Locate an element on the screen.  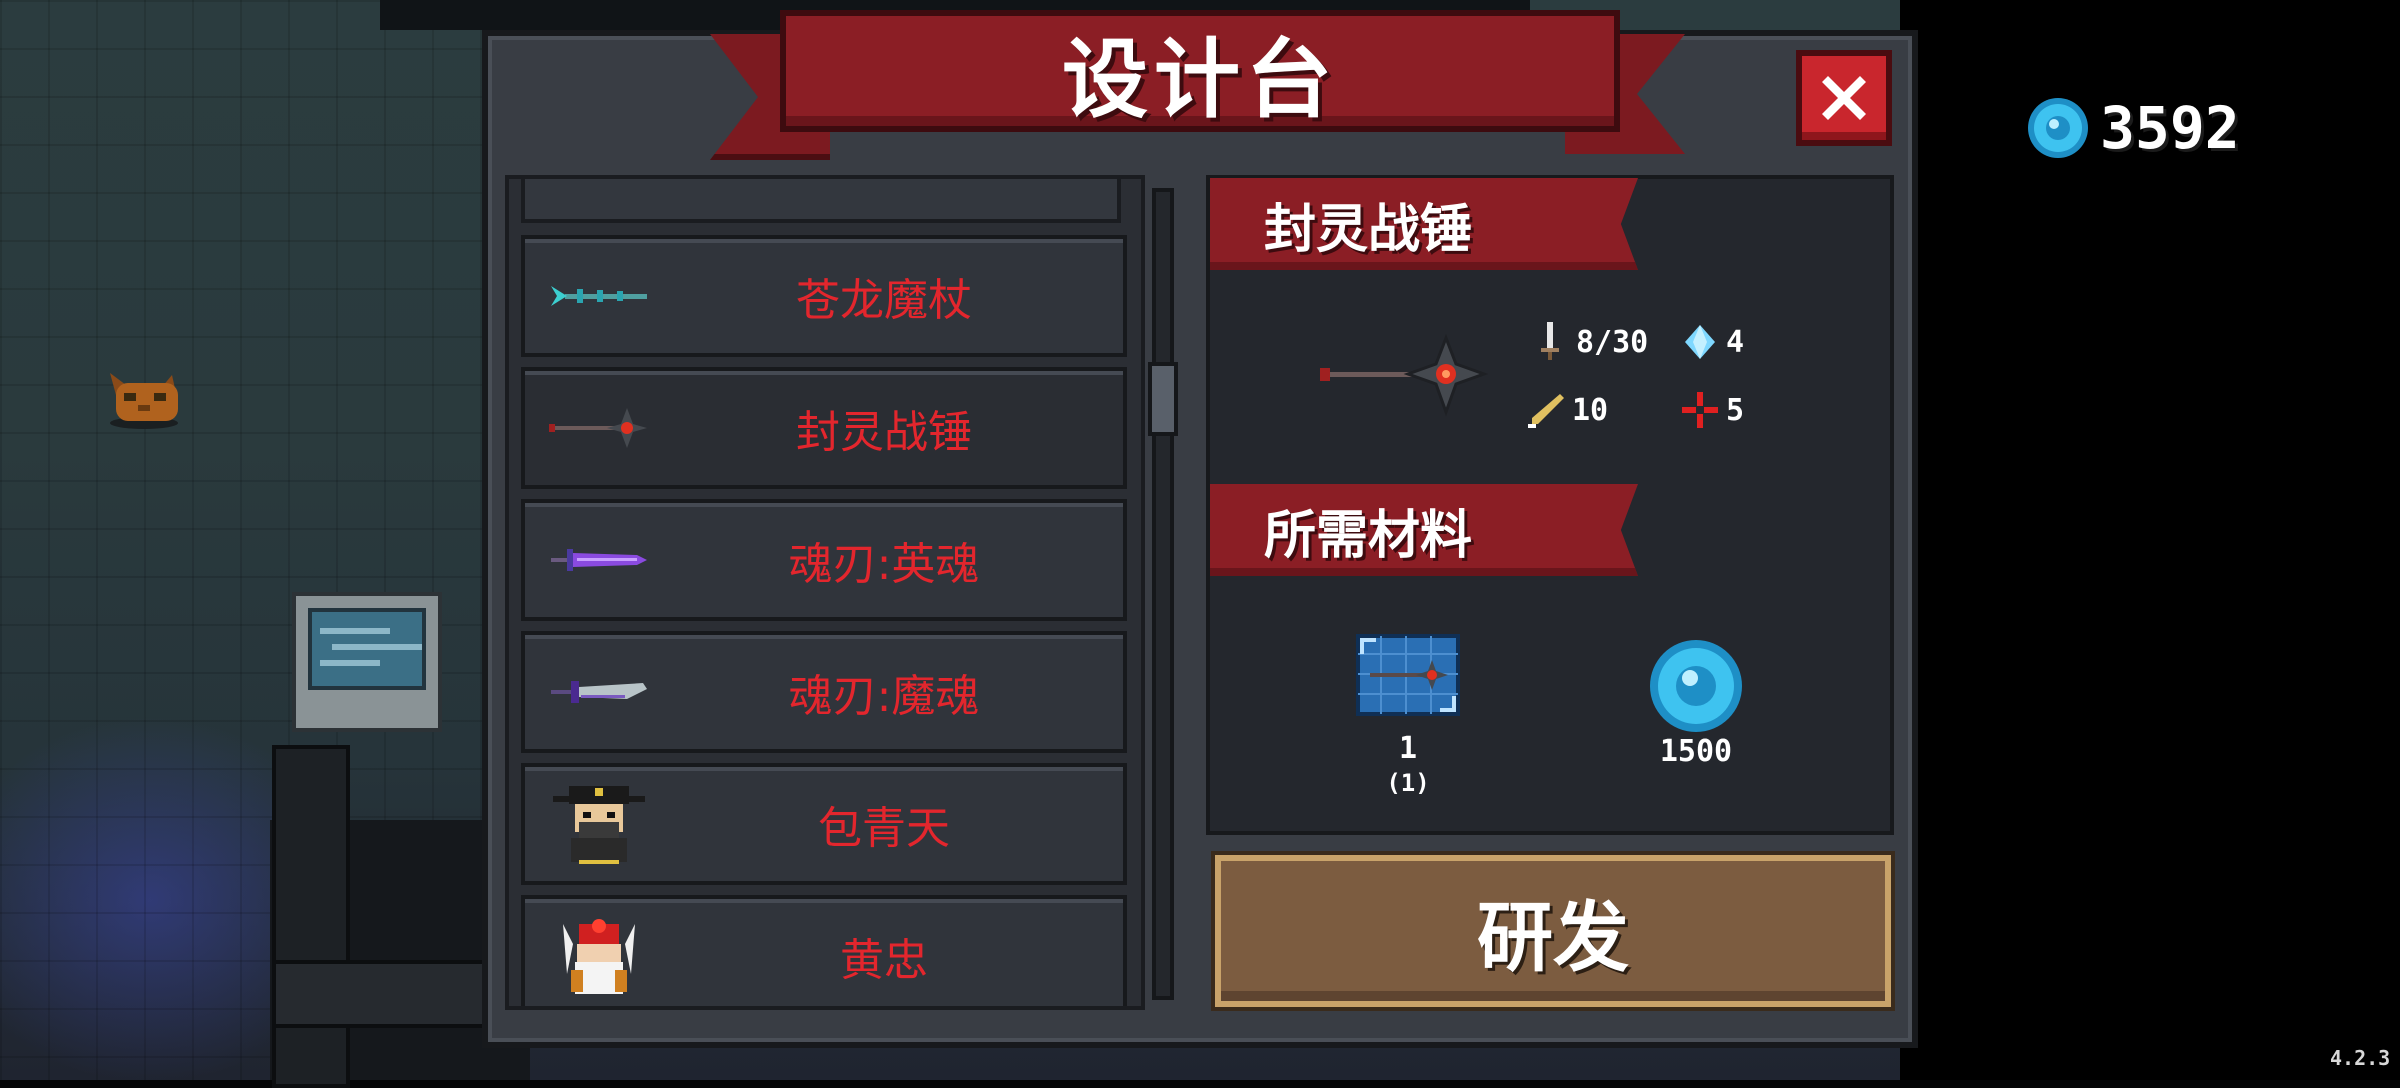
close-x-icon is located at coordinates (1844, 98).